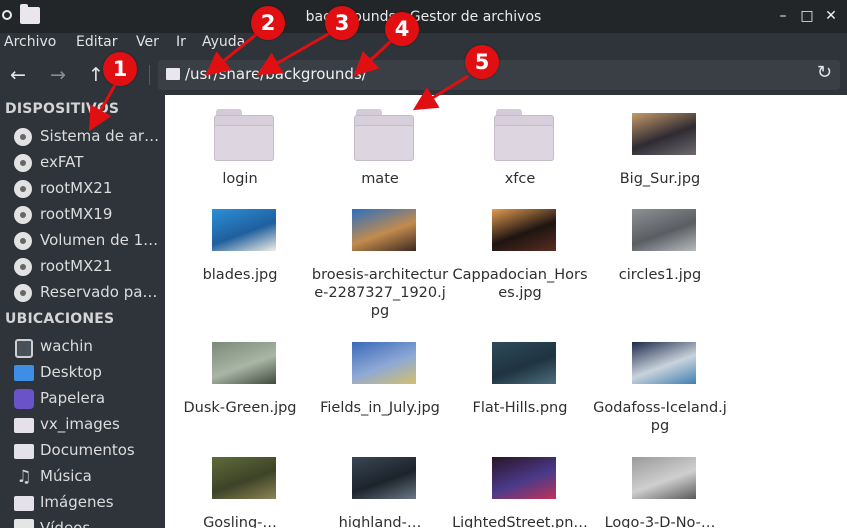 The height and width of the screenshot is (528, 847). I want to click on sidebar-item-exfat: exFAT, so click(82, 163).